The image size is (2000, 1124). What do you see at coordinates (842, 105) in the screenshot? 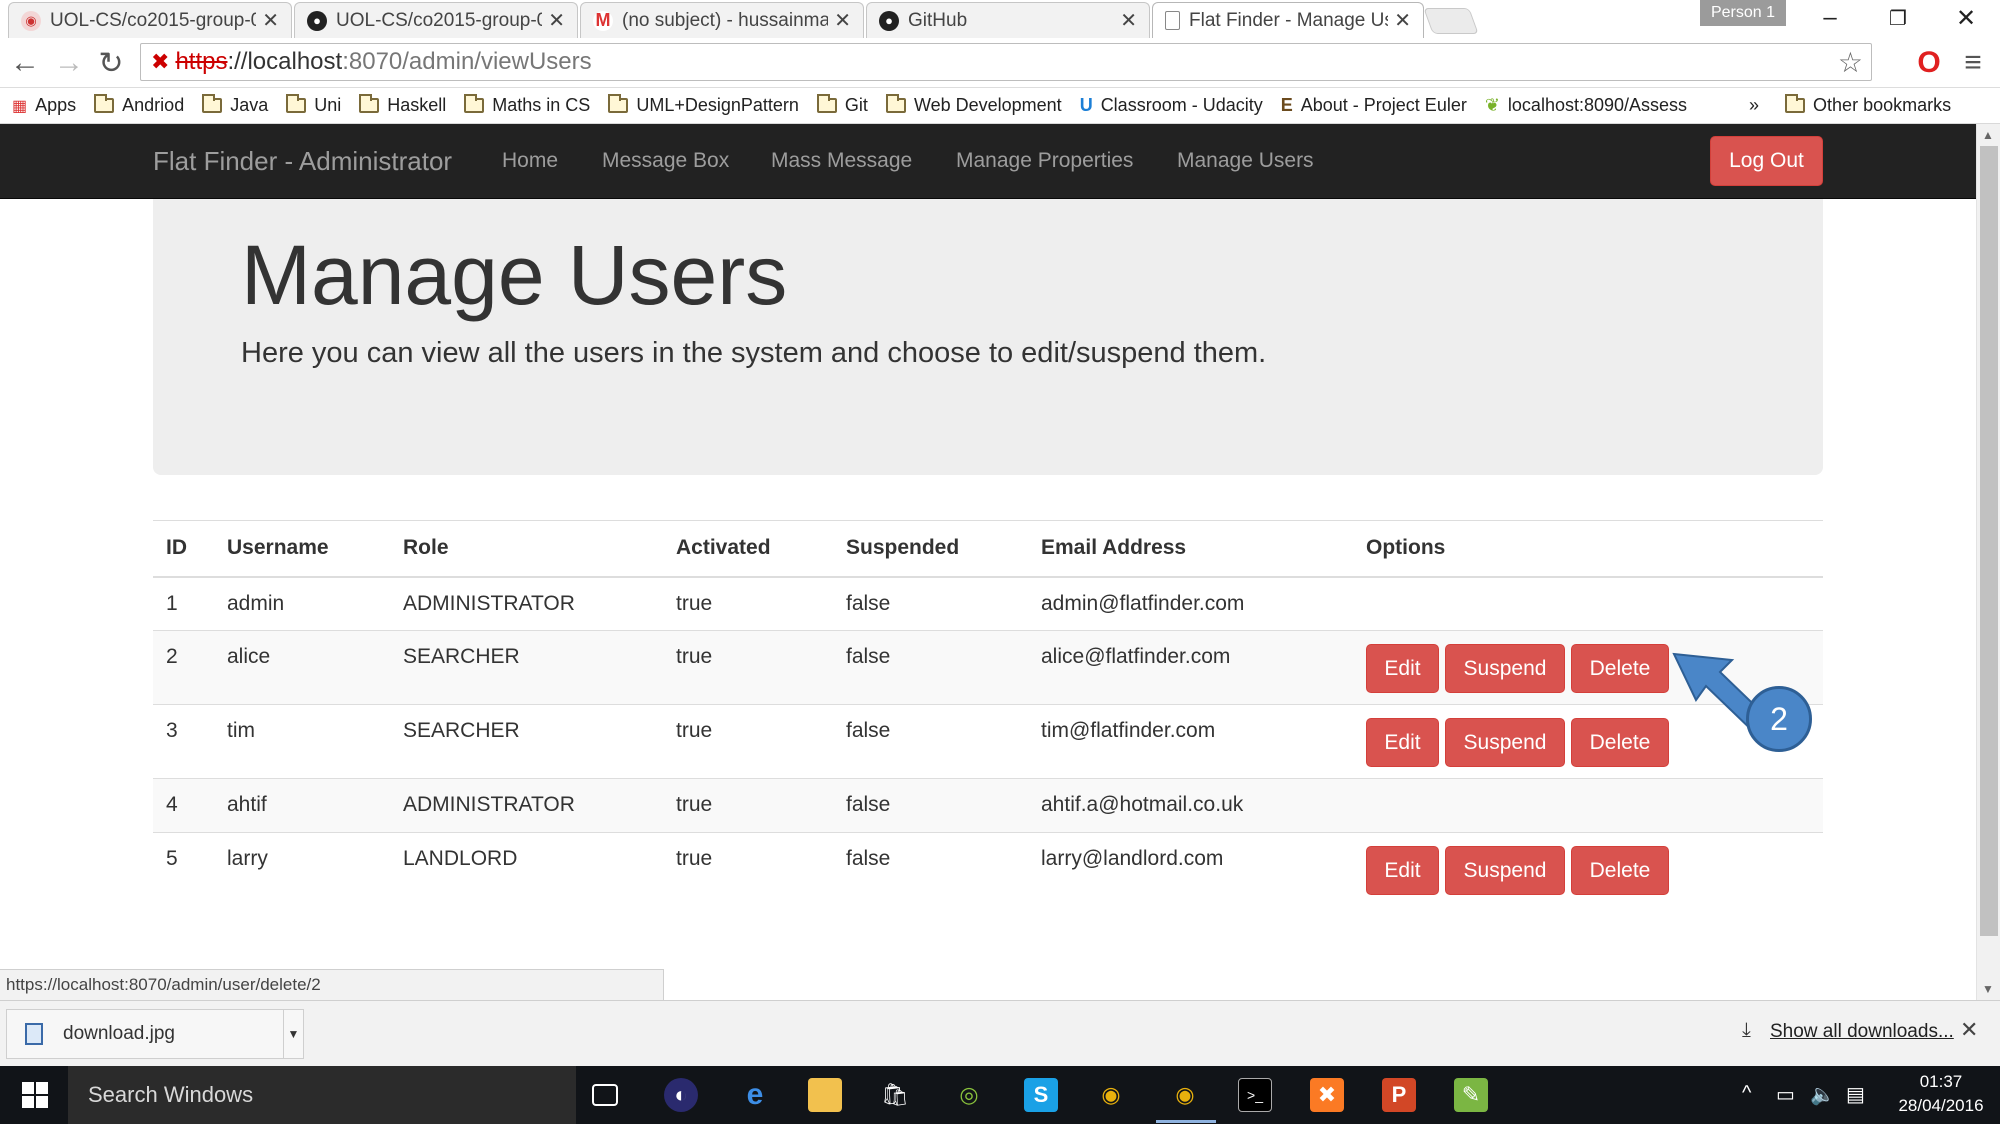
I see `bookmark-folder: Git` at bounding box center [842, 105].